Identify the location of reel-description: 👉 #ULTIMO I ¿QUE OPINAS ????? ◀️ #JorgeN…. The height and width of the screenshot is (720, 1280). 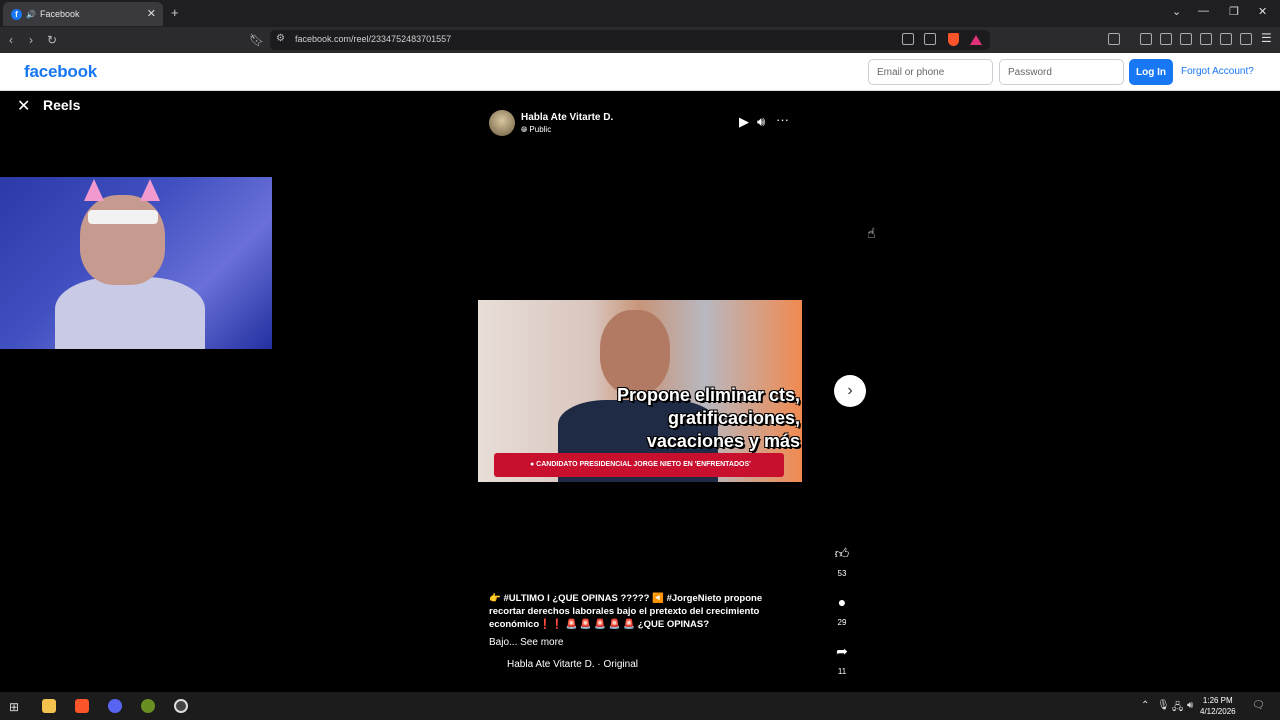
(626, 611).